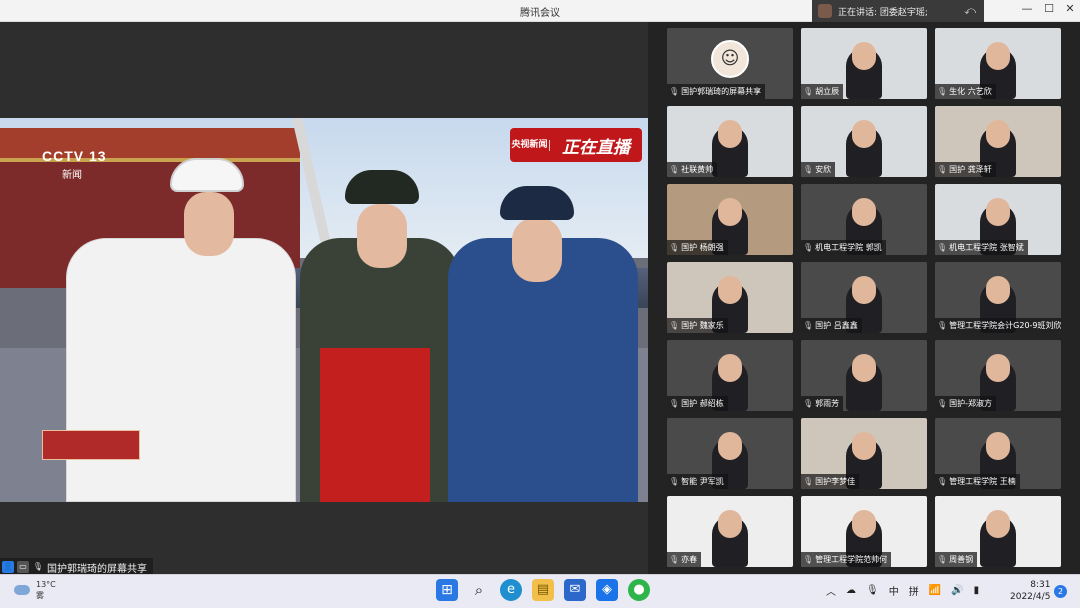  I want to click on live-badge-left: 央视新闻, so click(530, 145).